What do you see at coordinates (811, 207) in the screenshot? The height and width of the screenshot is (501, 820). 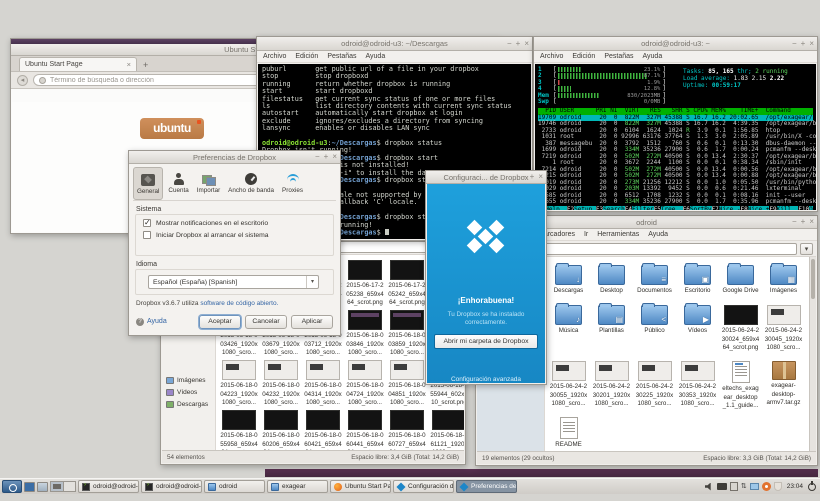 I see `fkey-quit: Quit` at bounding box center [811, 207].